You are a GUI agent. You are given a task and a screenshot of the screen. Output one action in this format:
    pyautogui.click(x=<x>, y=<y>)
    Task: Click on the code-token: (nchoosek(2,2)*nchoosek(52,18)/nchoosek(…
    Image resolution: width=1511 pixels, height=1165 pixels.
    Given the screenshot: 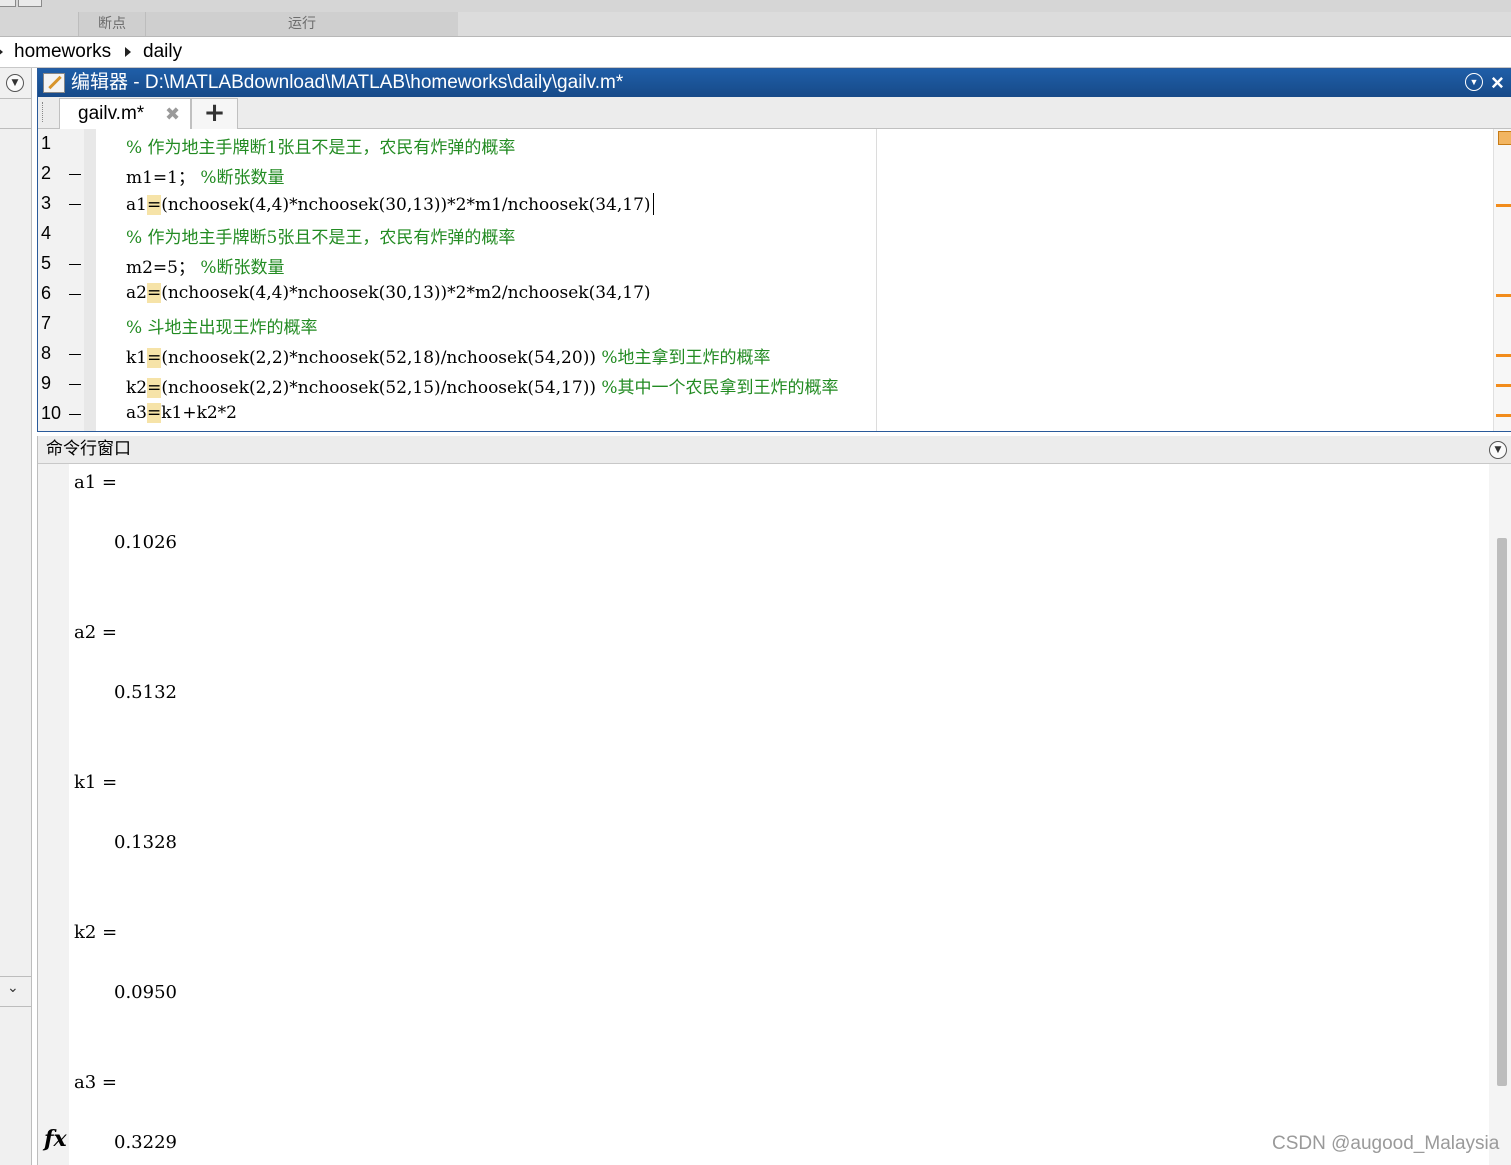 What is the action you would take?
    pyautogui.click(x=378, y=358)
    